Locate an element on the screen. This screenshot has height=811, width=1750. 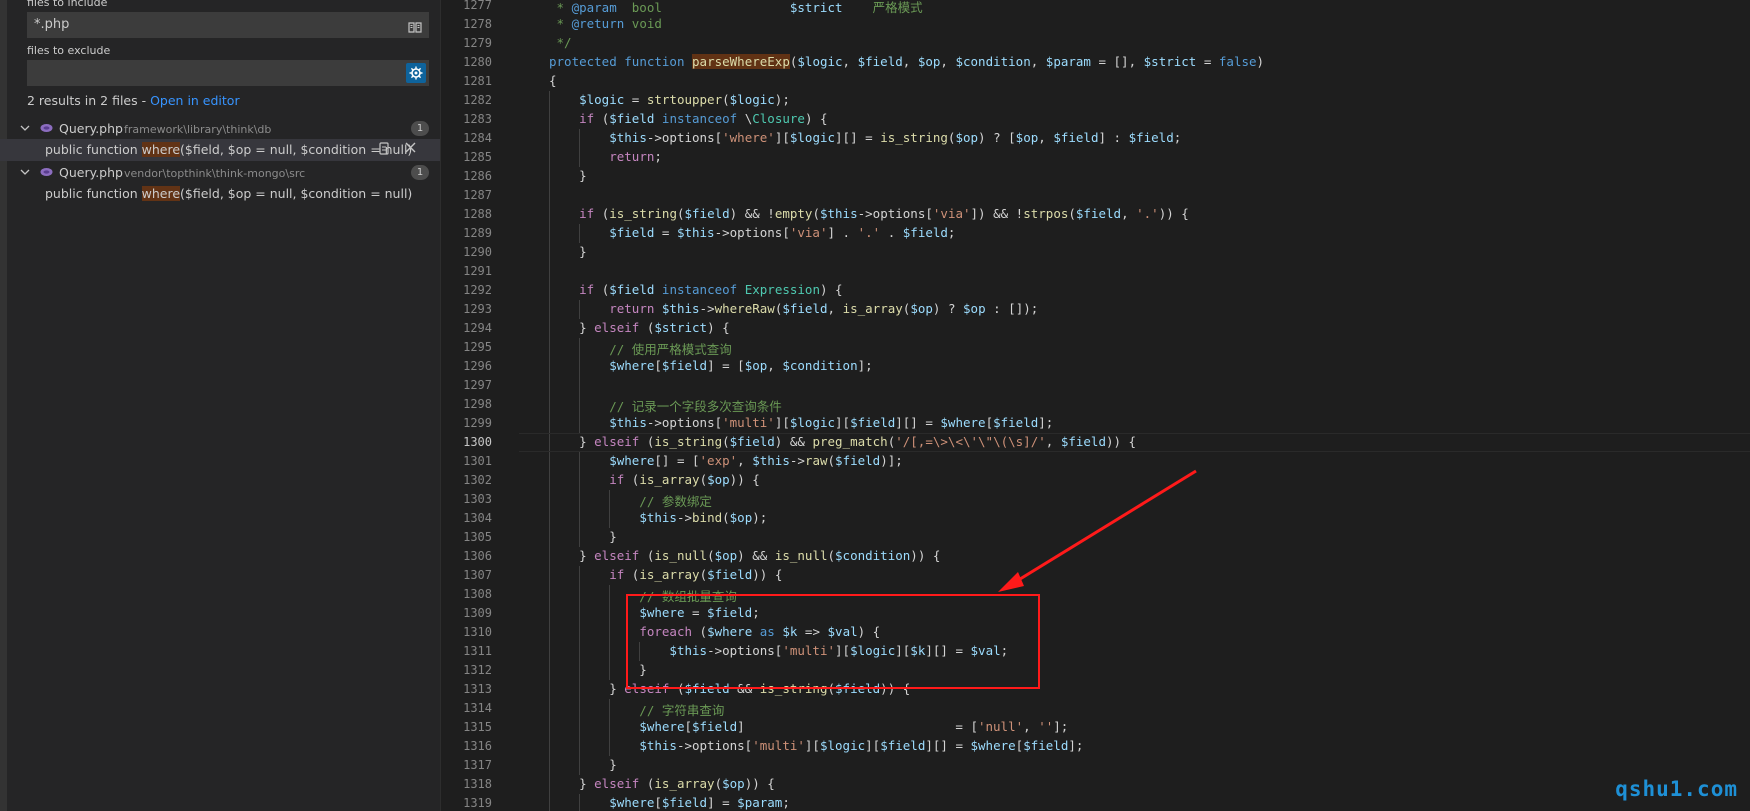
line-number: 1311 is located at coordinates (477, 651).